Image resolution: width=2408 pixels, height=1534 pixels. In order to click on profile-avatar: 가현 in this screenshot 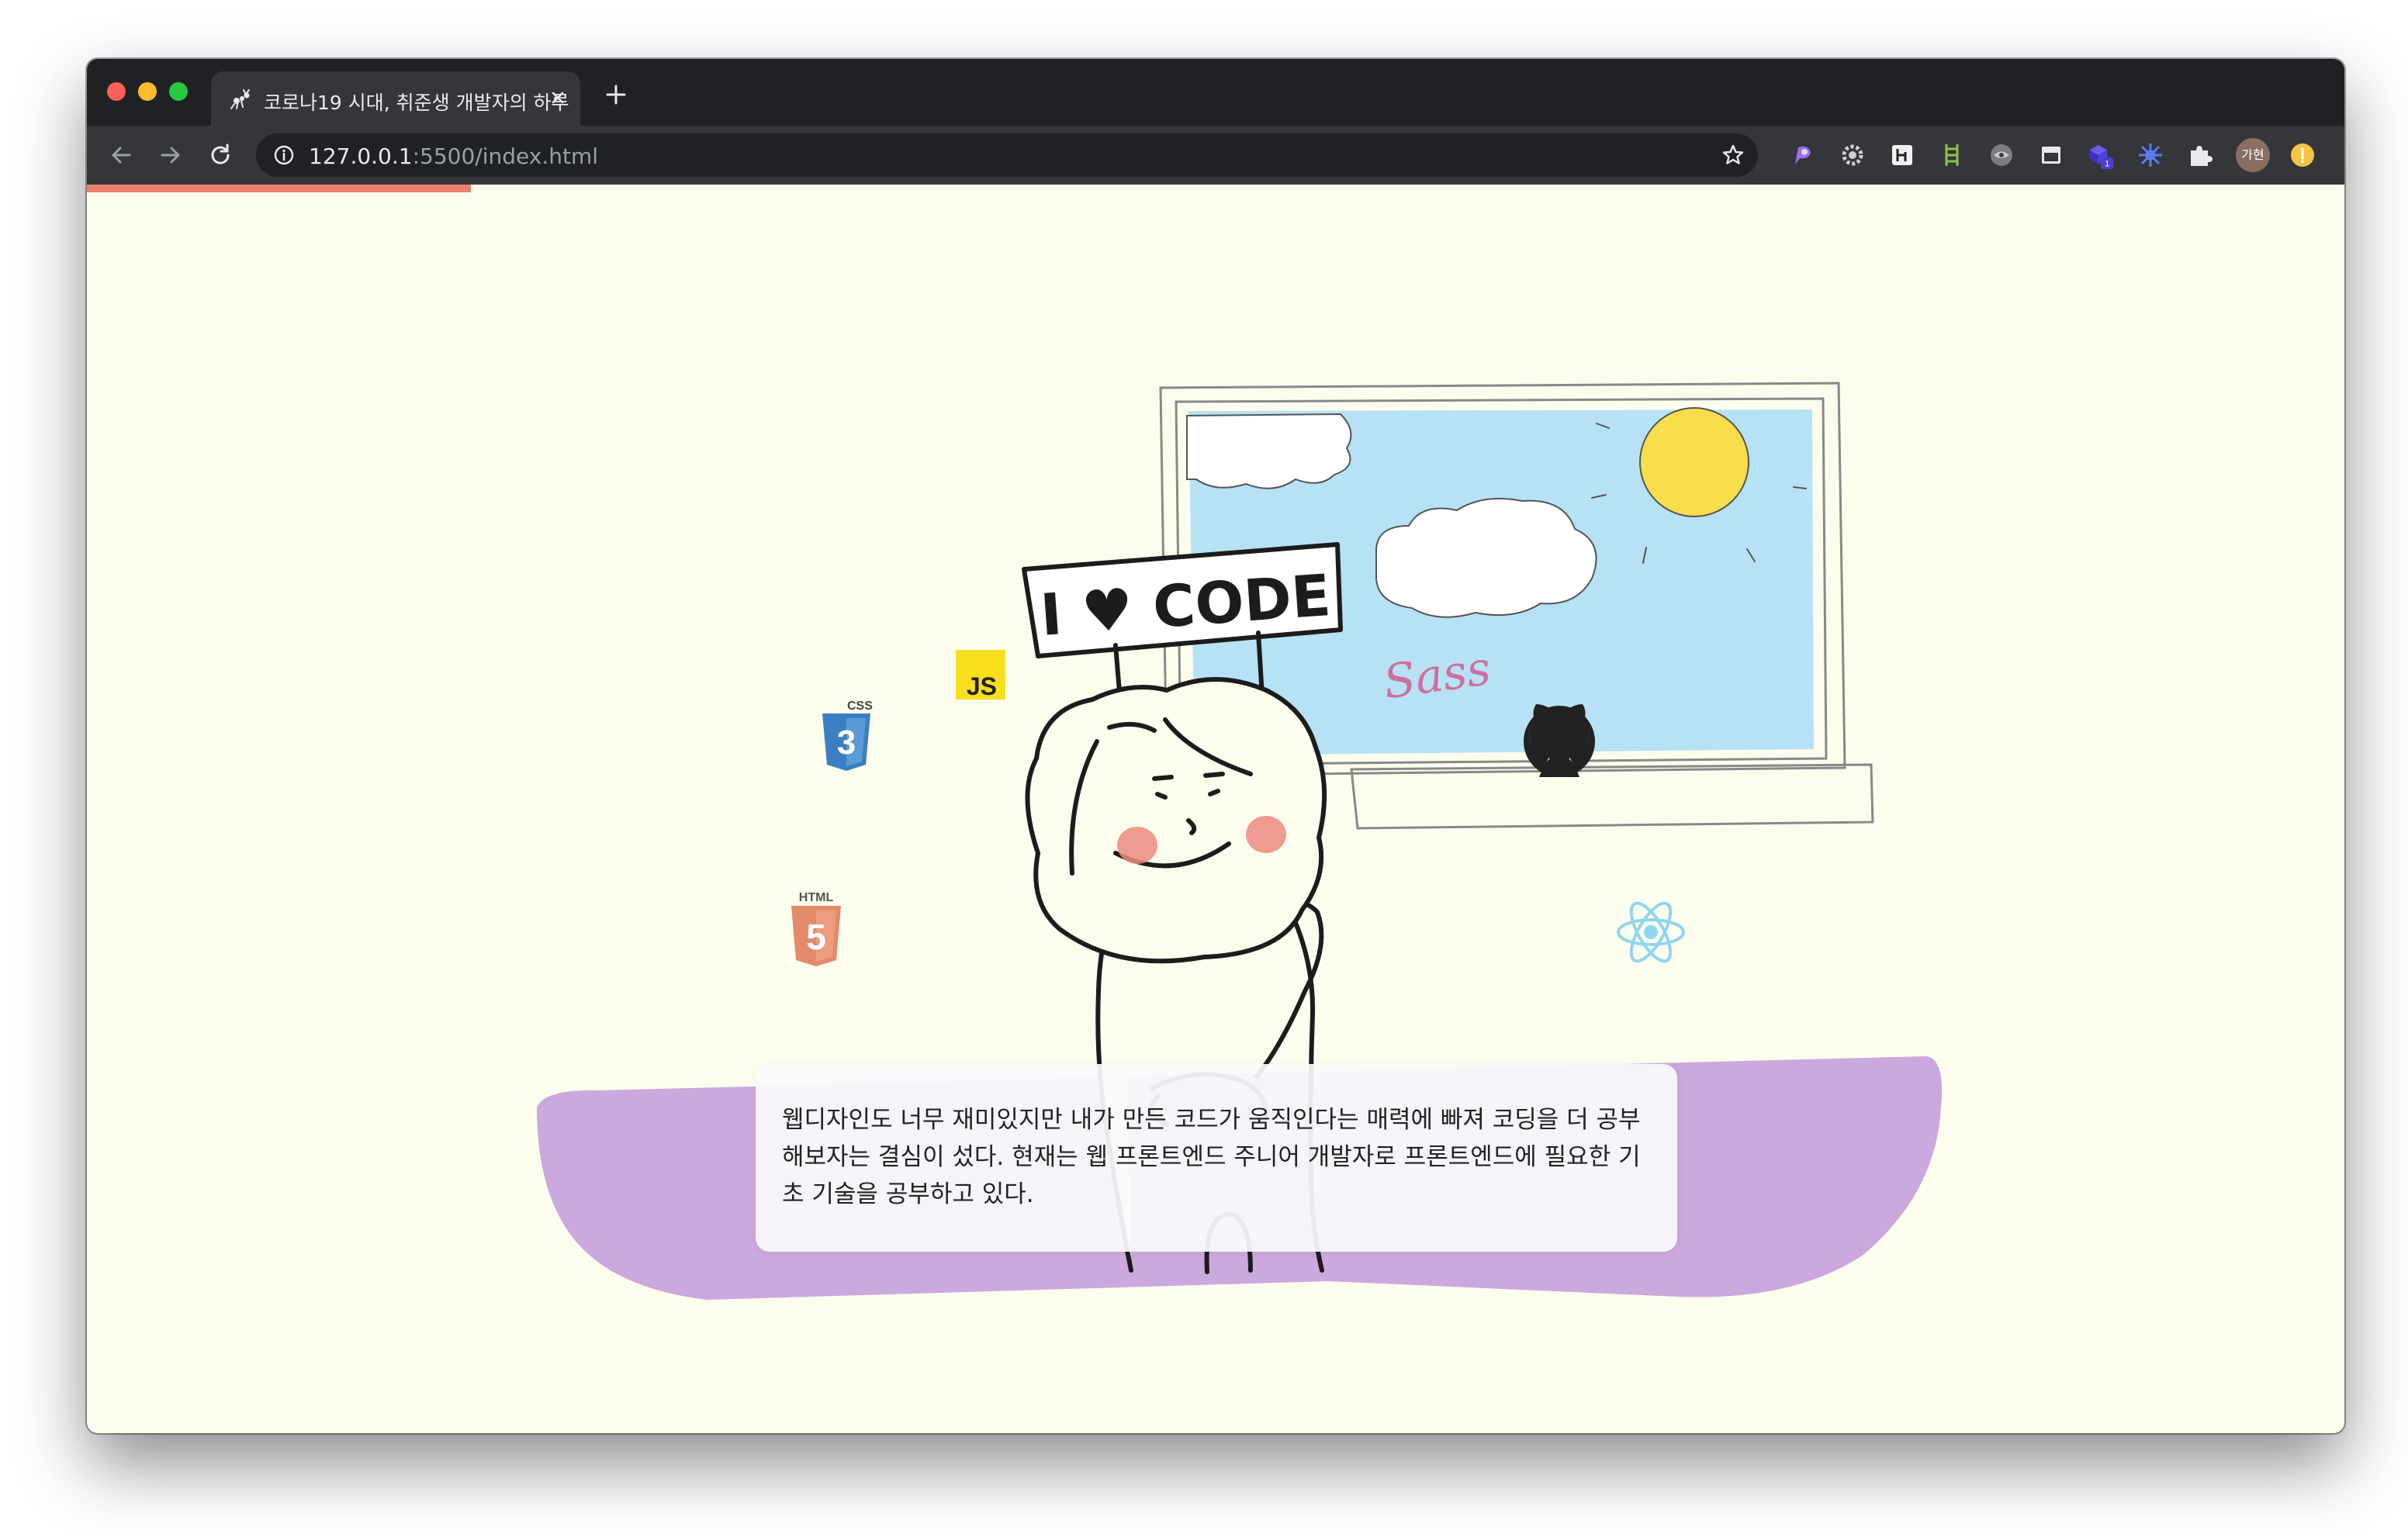, I will do `click(2253, 155)`.